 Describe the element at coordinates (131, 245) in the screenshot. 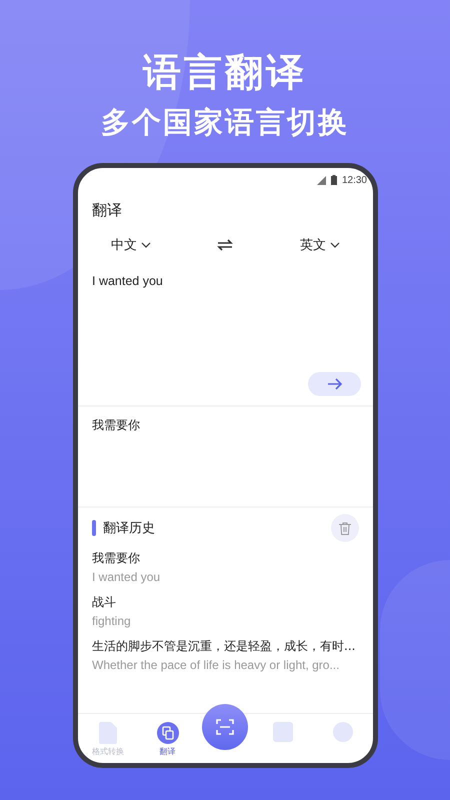

I see `source-language-dropdown: 中文` at that location.